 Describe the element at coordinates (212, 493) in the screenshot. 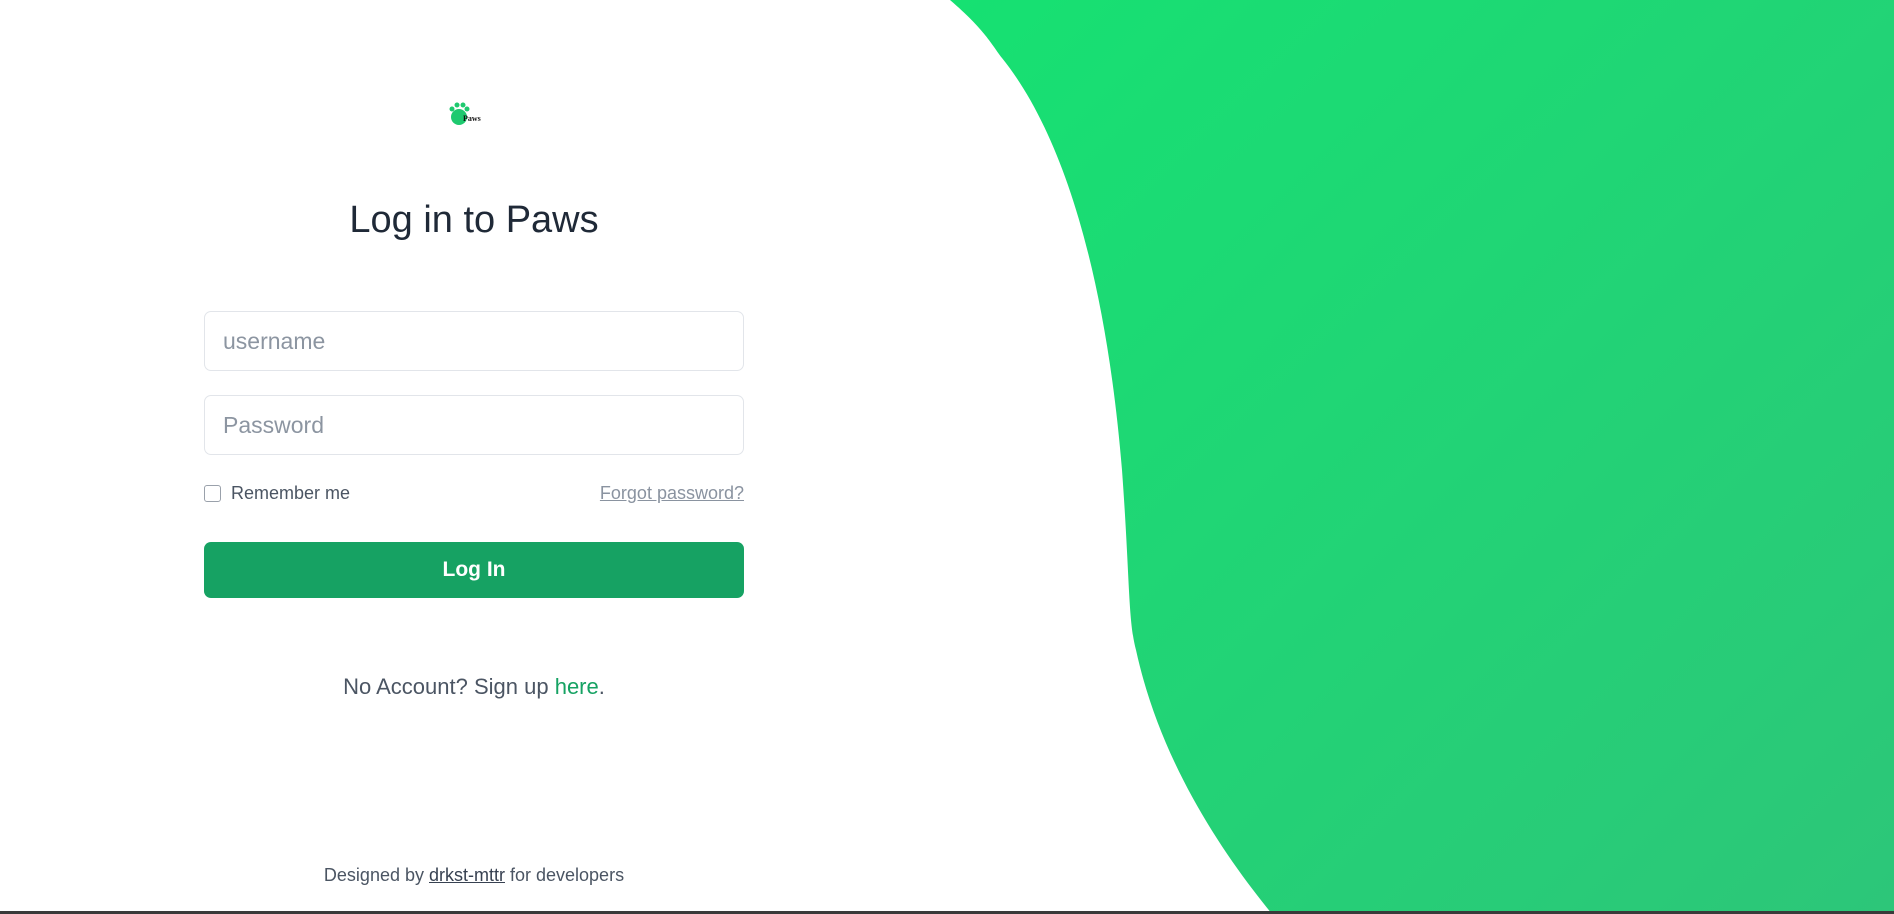

I see `remember-me-checkbox` at that location.